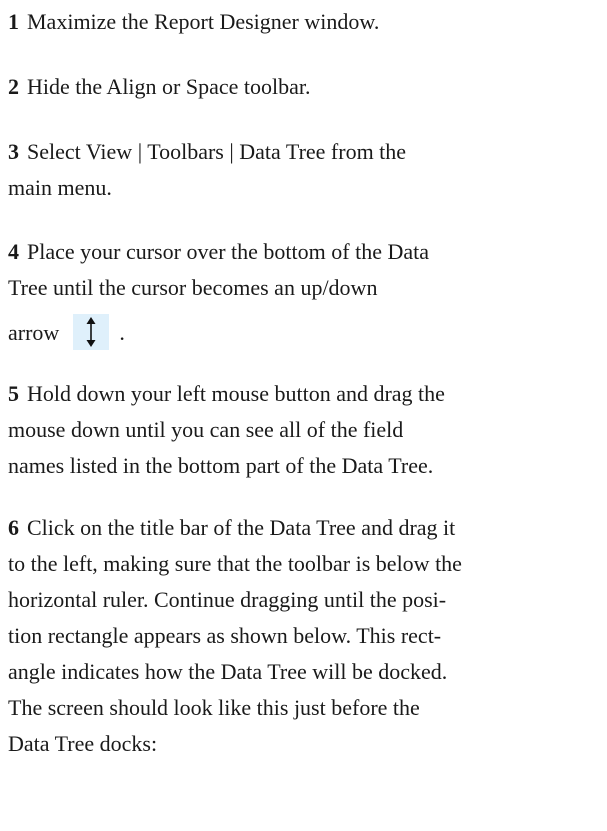 This screenshot has height=831, width=607. Describe the element at coordinates (169, 86) in the screenshot. I see `step-text: Hide the Align or Space toolbar.` at that location.